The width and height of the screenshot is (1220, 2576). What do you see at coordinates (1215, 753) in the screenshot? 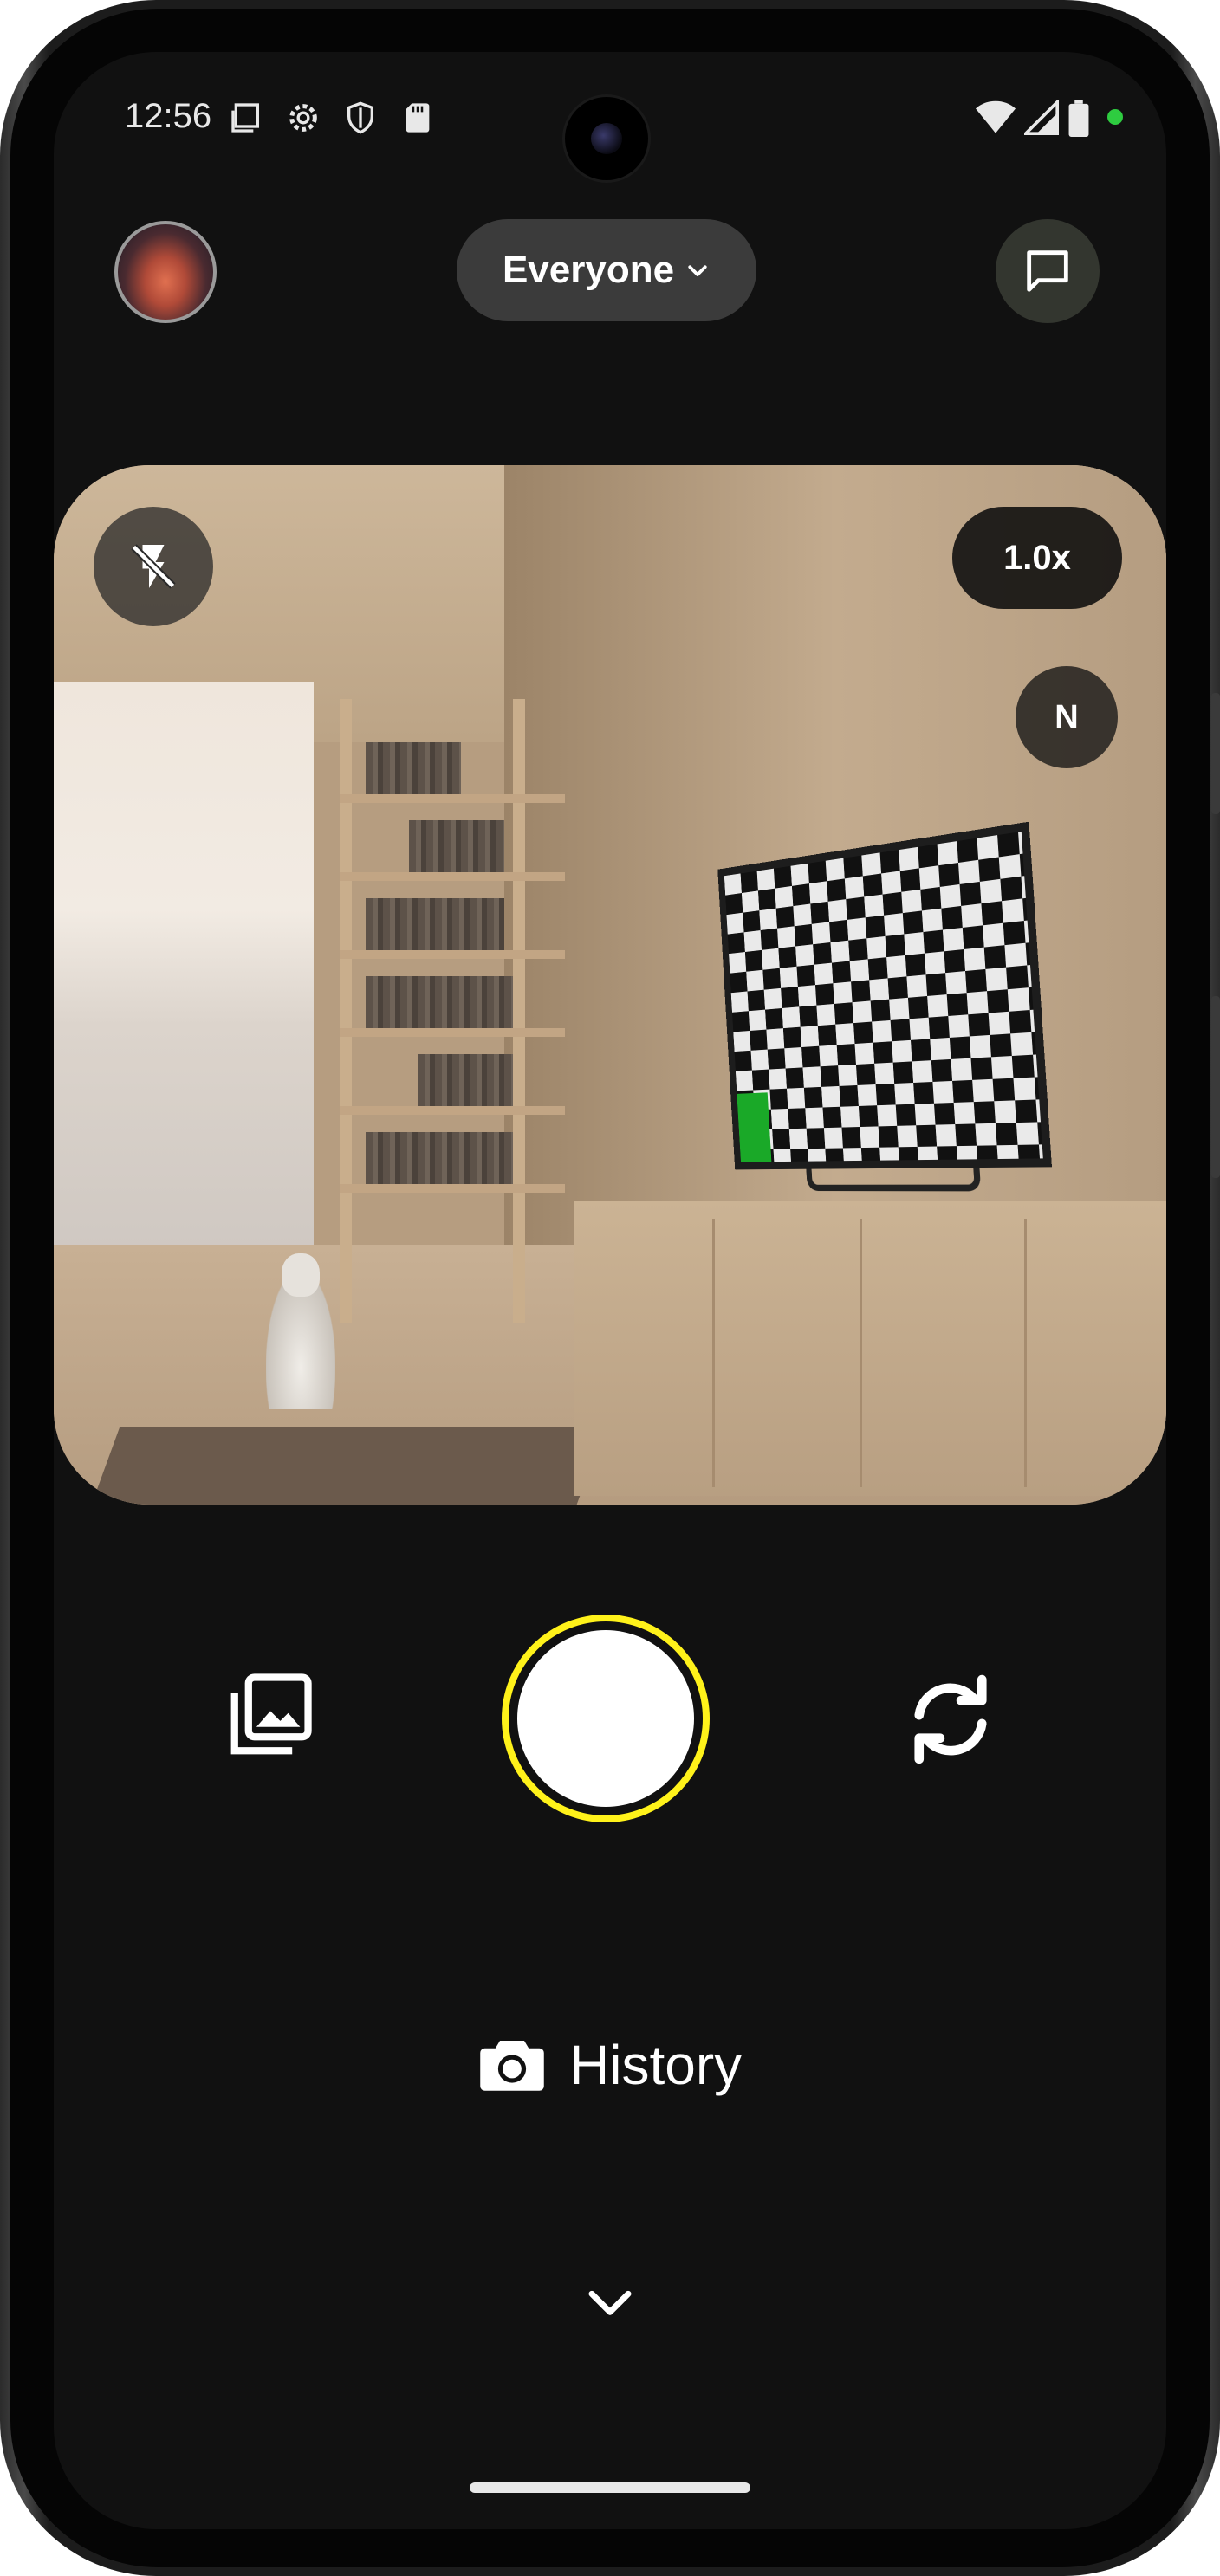
I see `volume-button` at bounding box center [1215, 753].